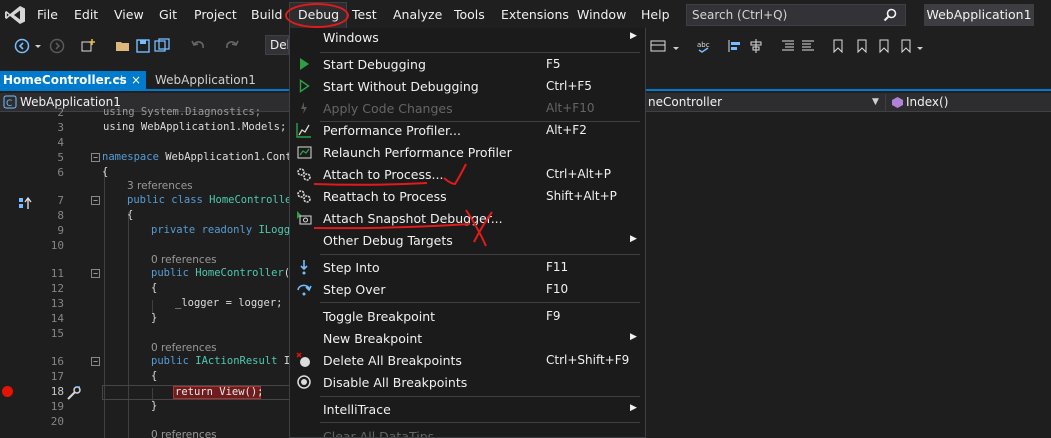  I want to click on menu-item-other-debug-targets: Other Debug Targets ▶, so click(467, 240).